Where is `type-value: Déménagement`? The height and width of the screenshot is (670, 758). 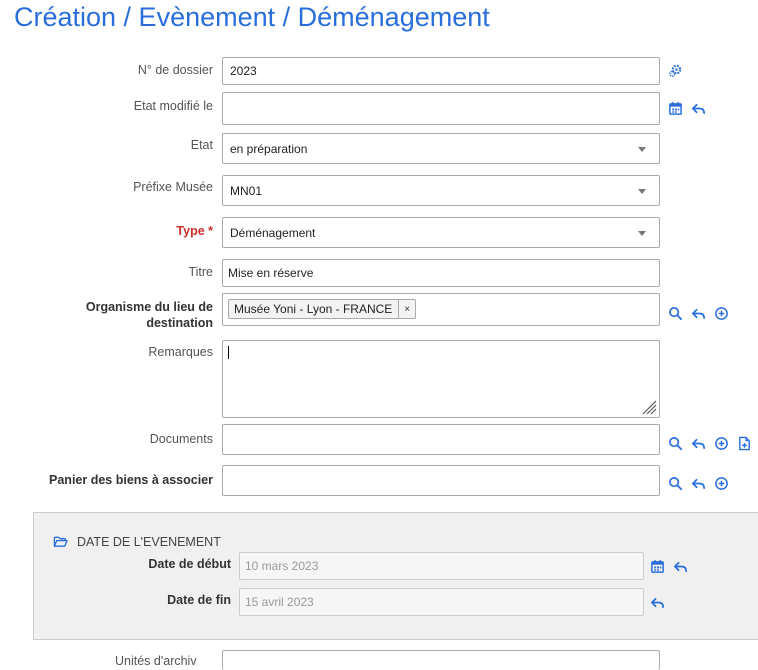
type-value: Déménagement is located at coordinates (273, 232).